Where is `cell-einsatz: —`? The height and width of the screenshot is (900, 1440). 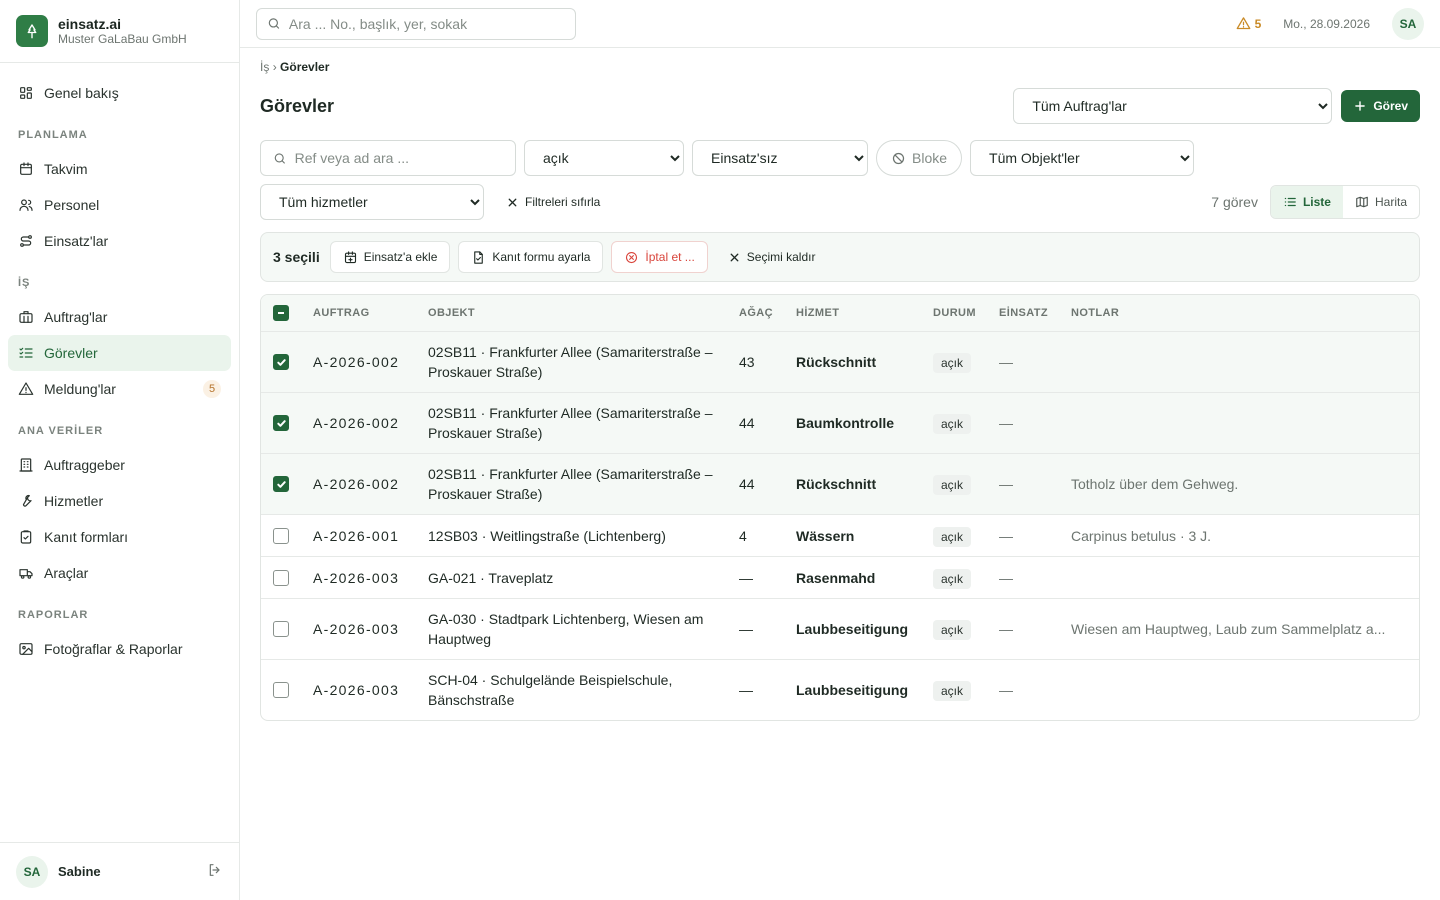 cell-einsatz: — is located at coordinates (1006, 577).